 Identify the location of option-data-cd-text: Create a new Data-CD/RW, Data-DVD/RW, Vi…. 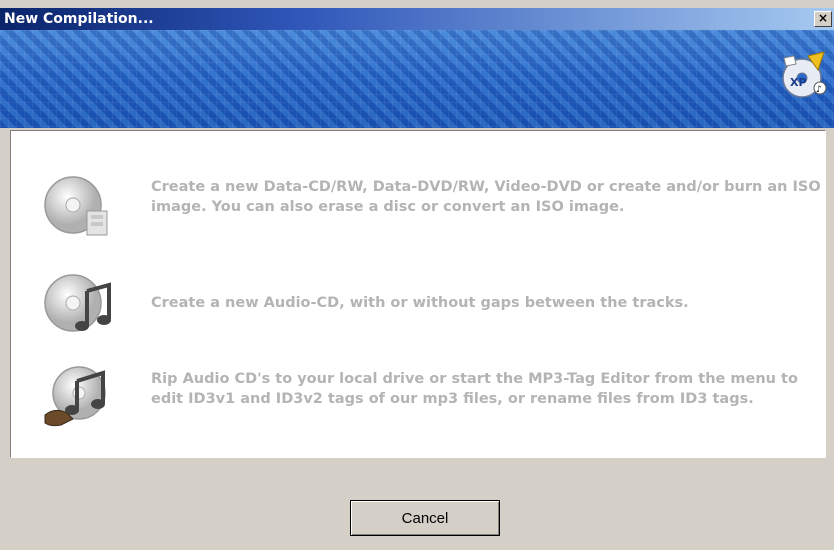
(486, 197).